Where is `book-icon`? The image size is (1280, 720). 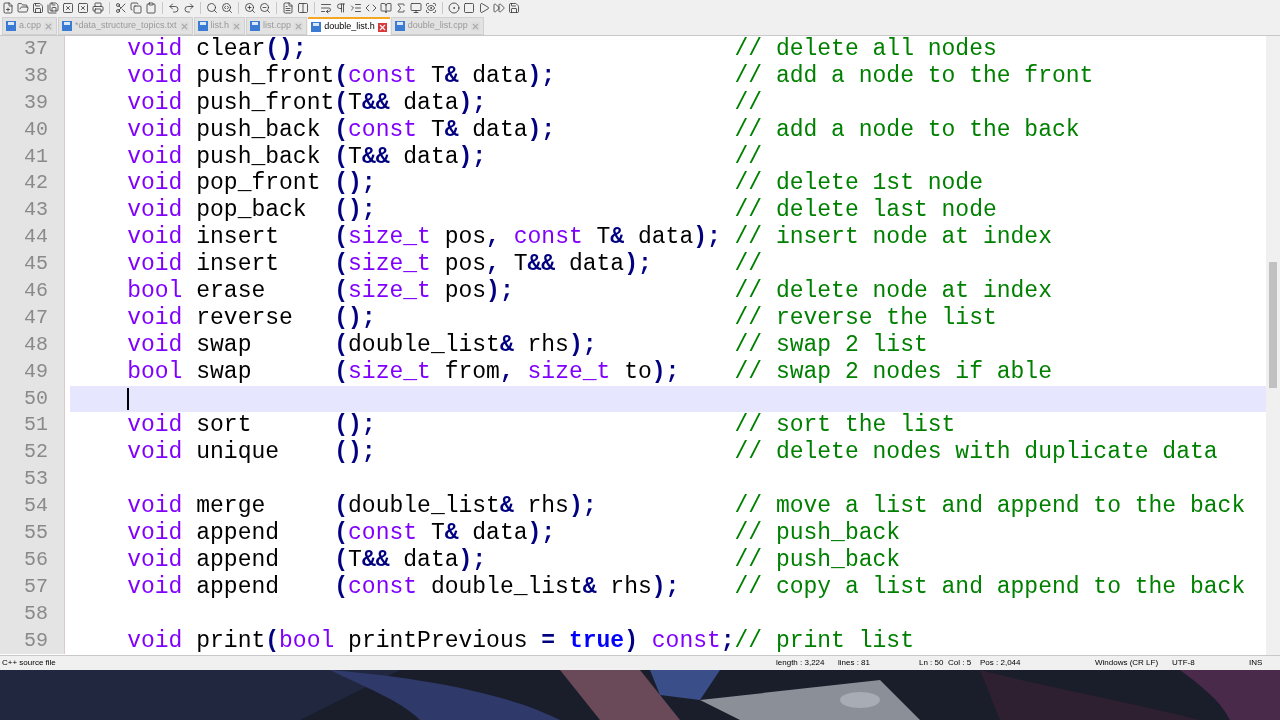 book-icon is located at coordinates (386, 8).